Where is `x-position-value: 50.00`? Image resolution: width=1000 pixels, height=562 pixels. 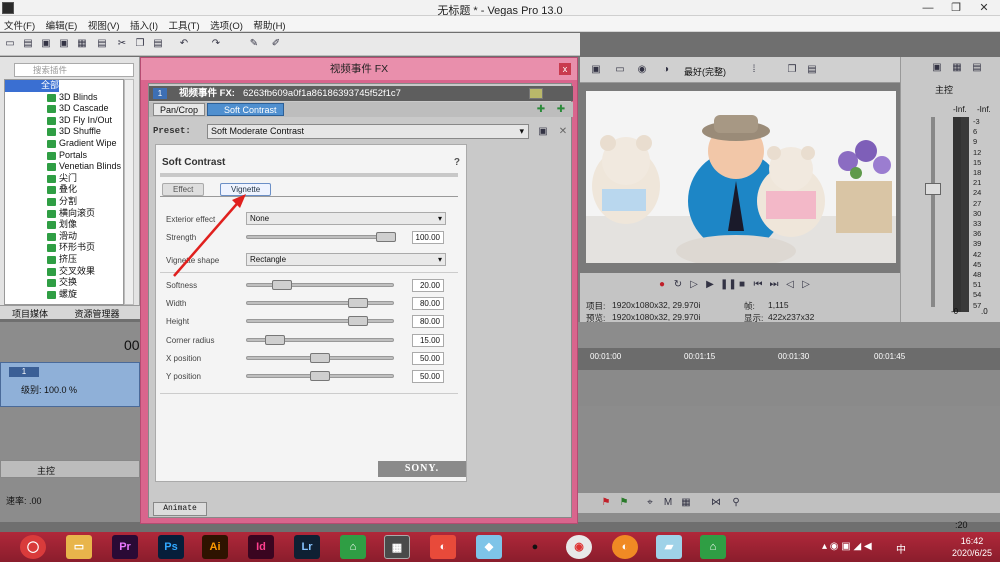 x-position-value: 50.00 is located at coordinates (428, 358).